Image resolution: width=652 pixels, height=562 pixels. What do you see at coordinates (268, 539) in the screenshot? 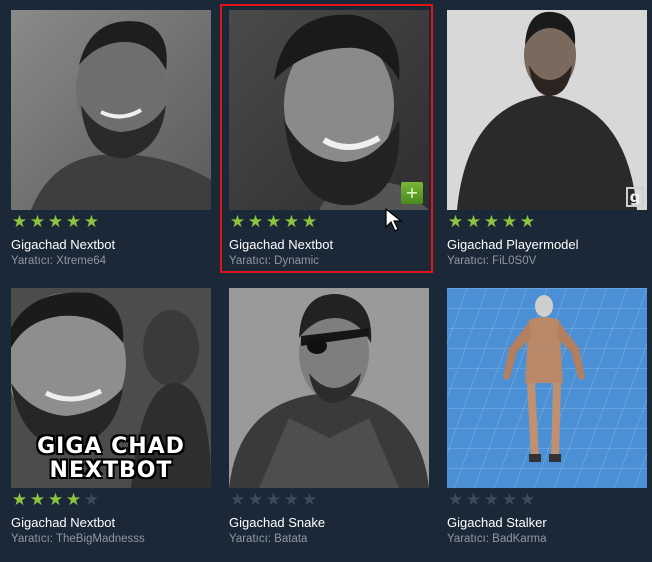
I see `item-author: Yaratıcı: Batata` at bounding box center [268, 539].